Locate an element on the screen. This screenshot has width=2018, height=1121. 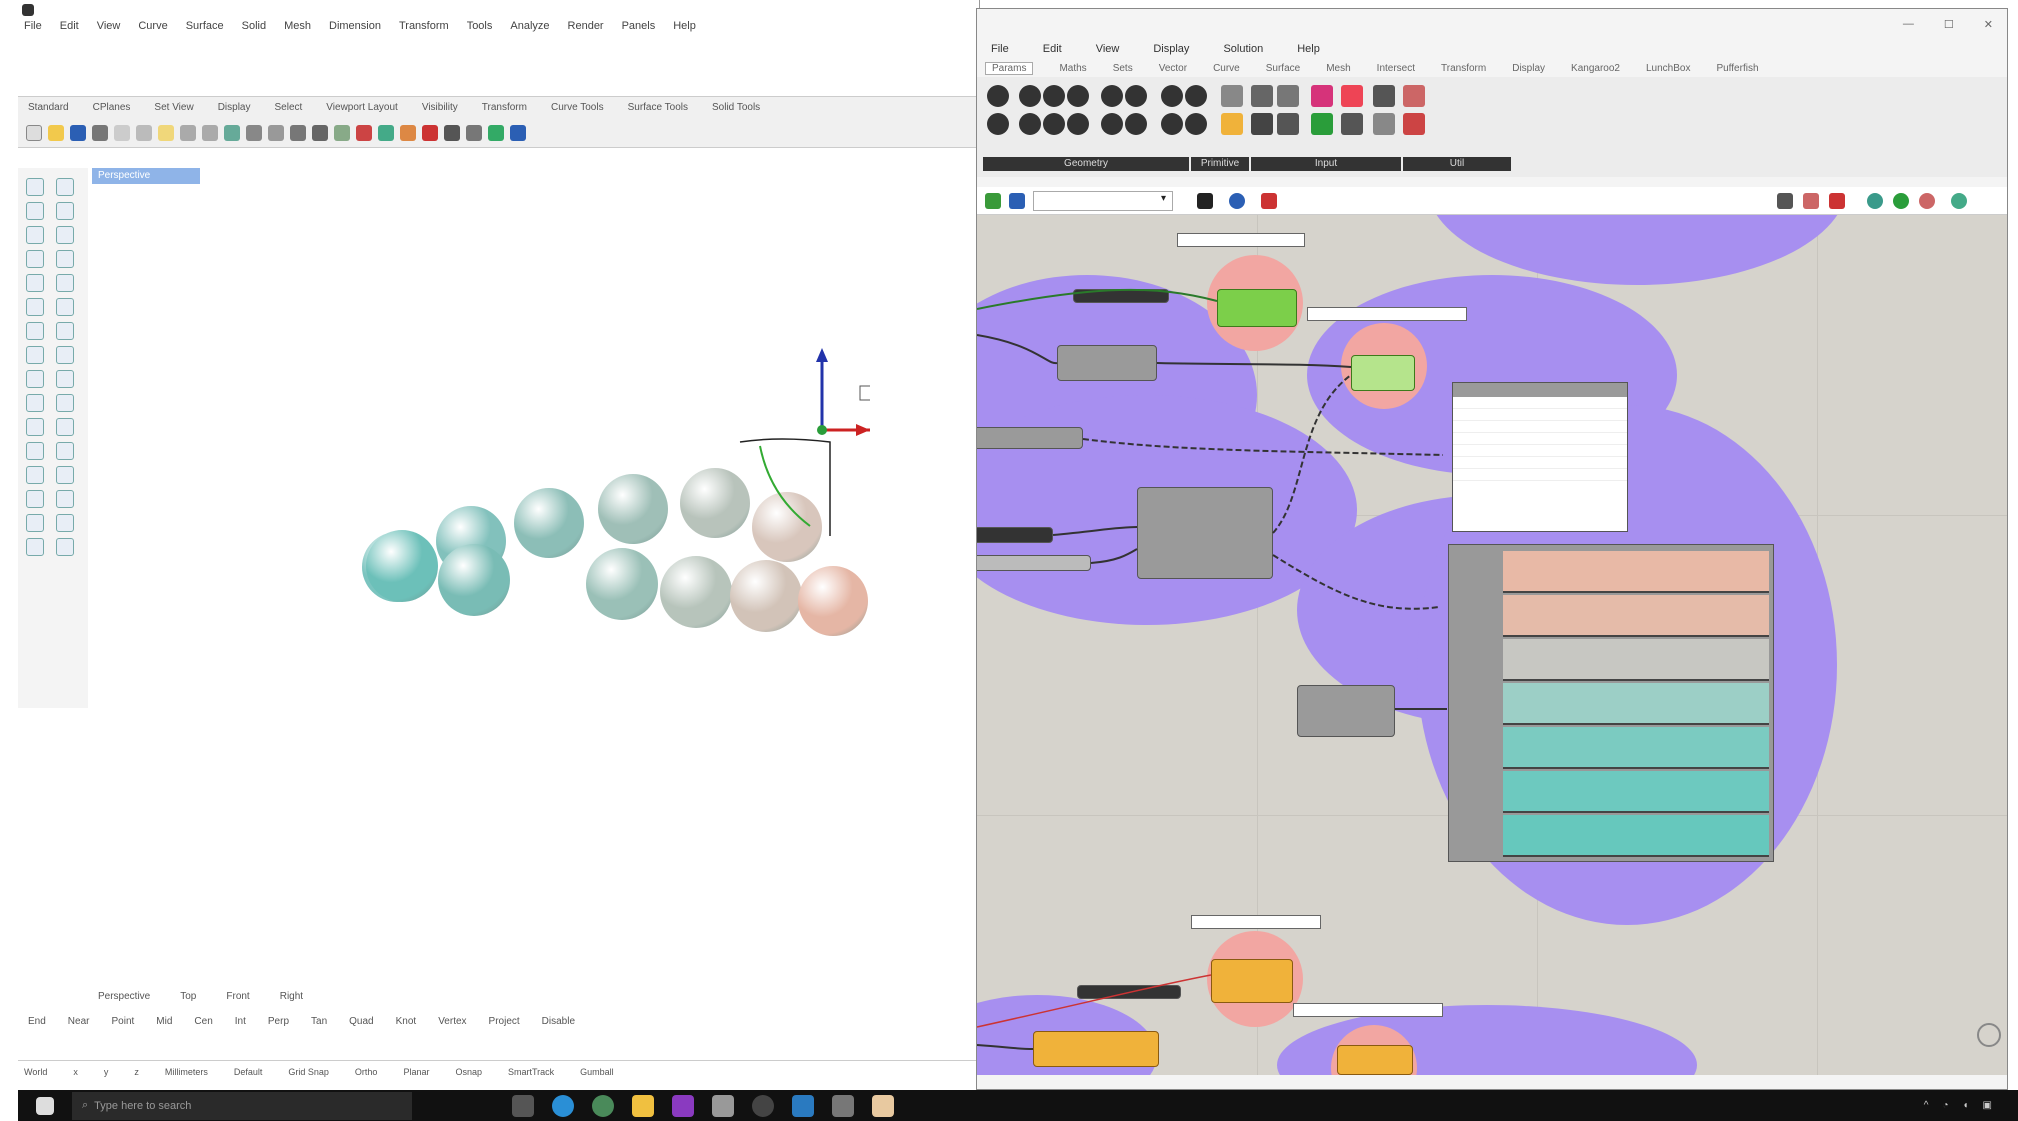
tab-curve-tools: Curve Tools is located at coordinates (577, 107).